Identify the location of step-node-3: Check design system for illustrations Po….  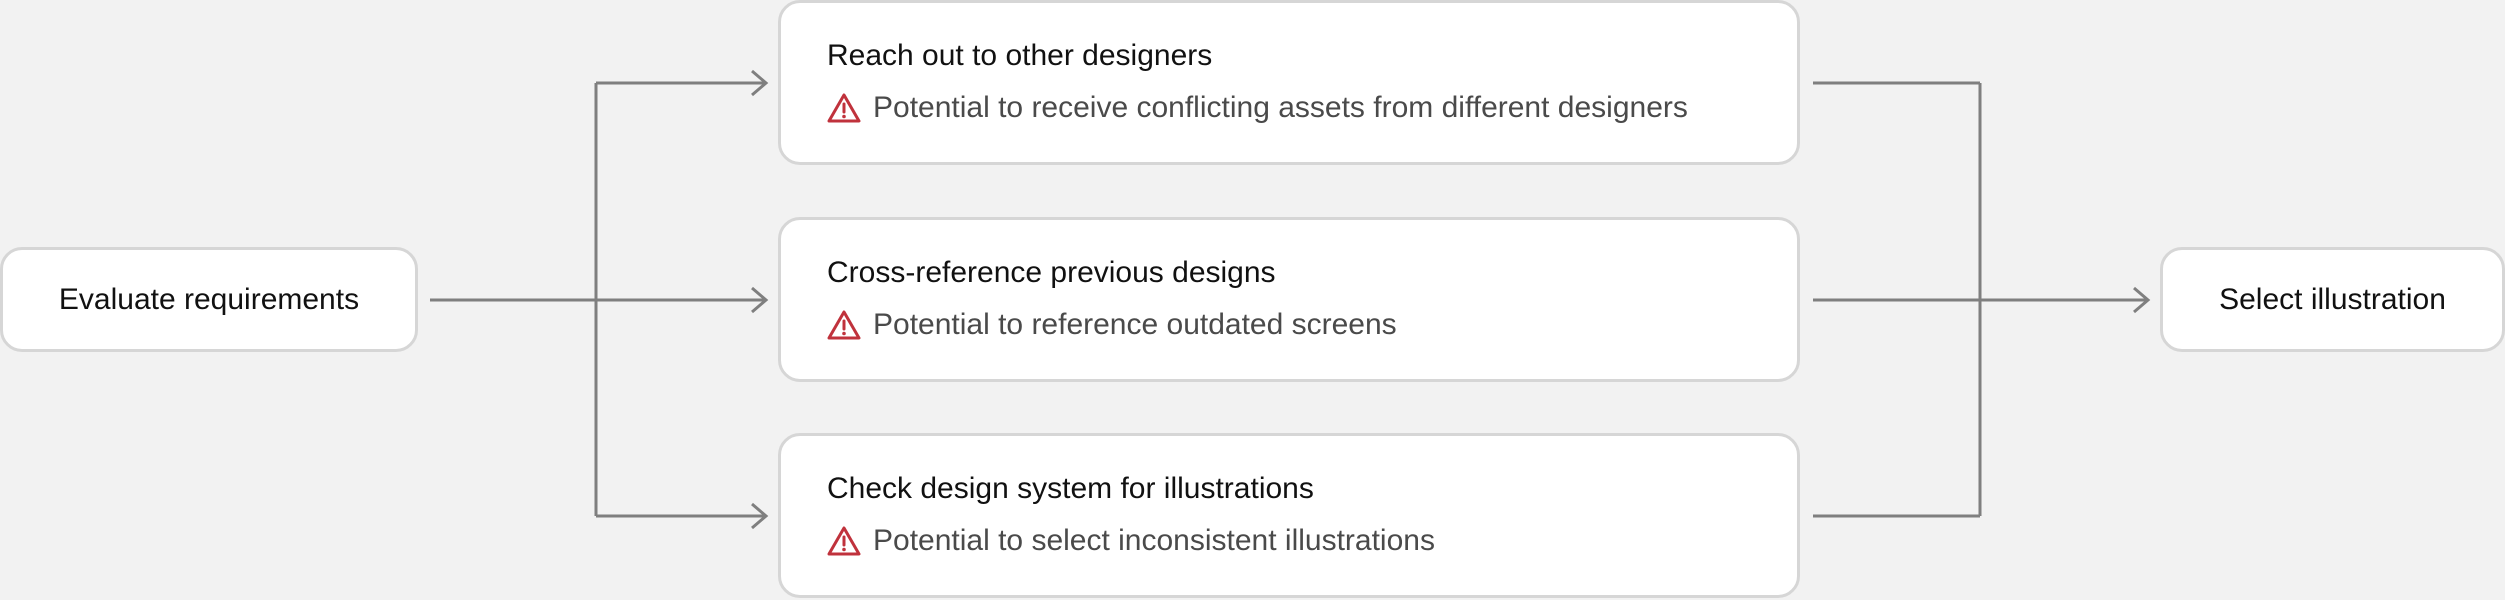
(1289, 515).